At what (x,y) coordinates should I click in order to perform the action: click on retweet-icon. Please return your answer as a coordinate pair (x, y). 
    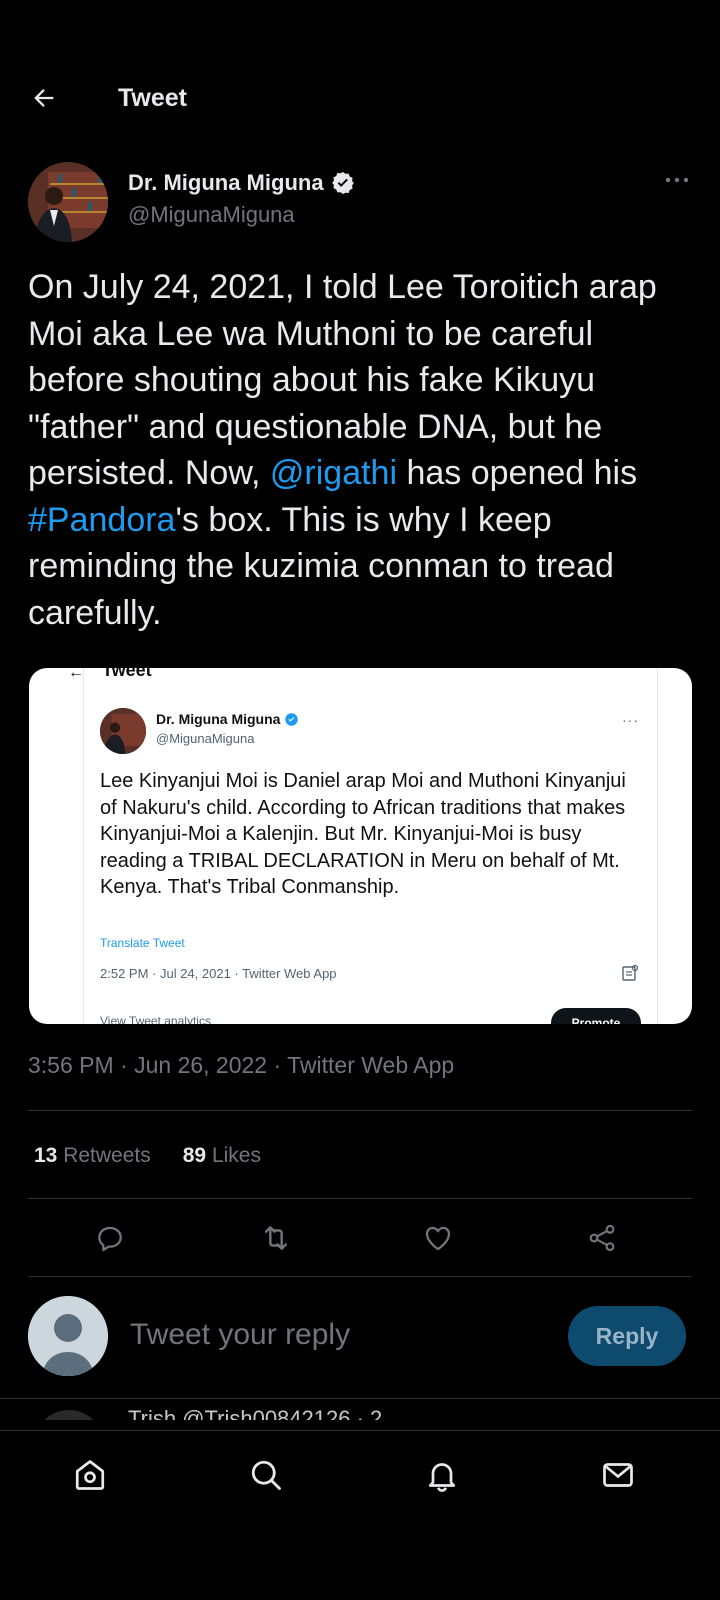
    Looking at the image, I should click on (276, 1238).